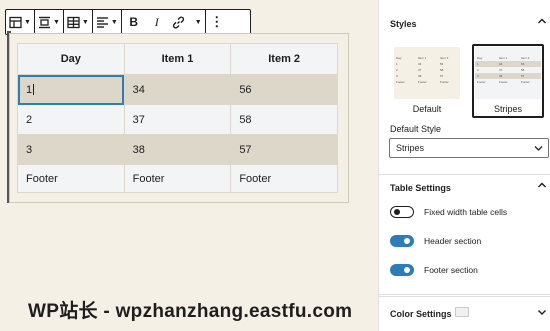 Image resolution: width=550 pixels, height=331 pixels. I want to click on table-row: 1 34 56, so click(177, 89).